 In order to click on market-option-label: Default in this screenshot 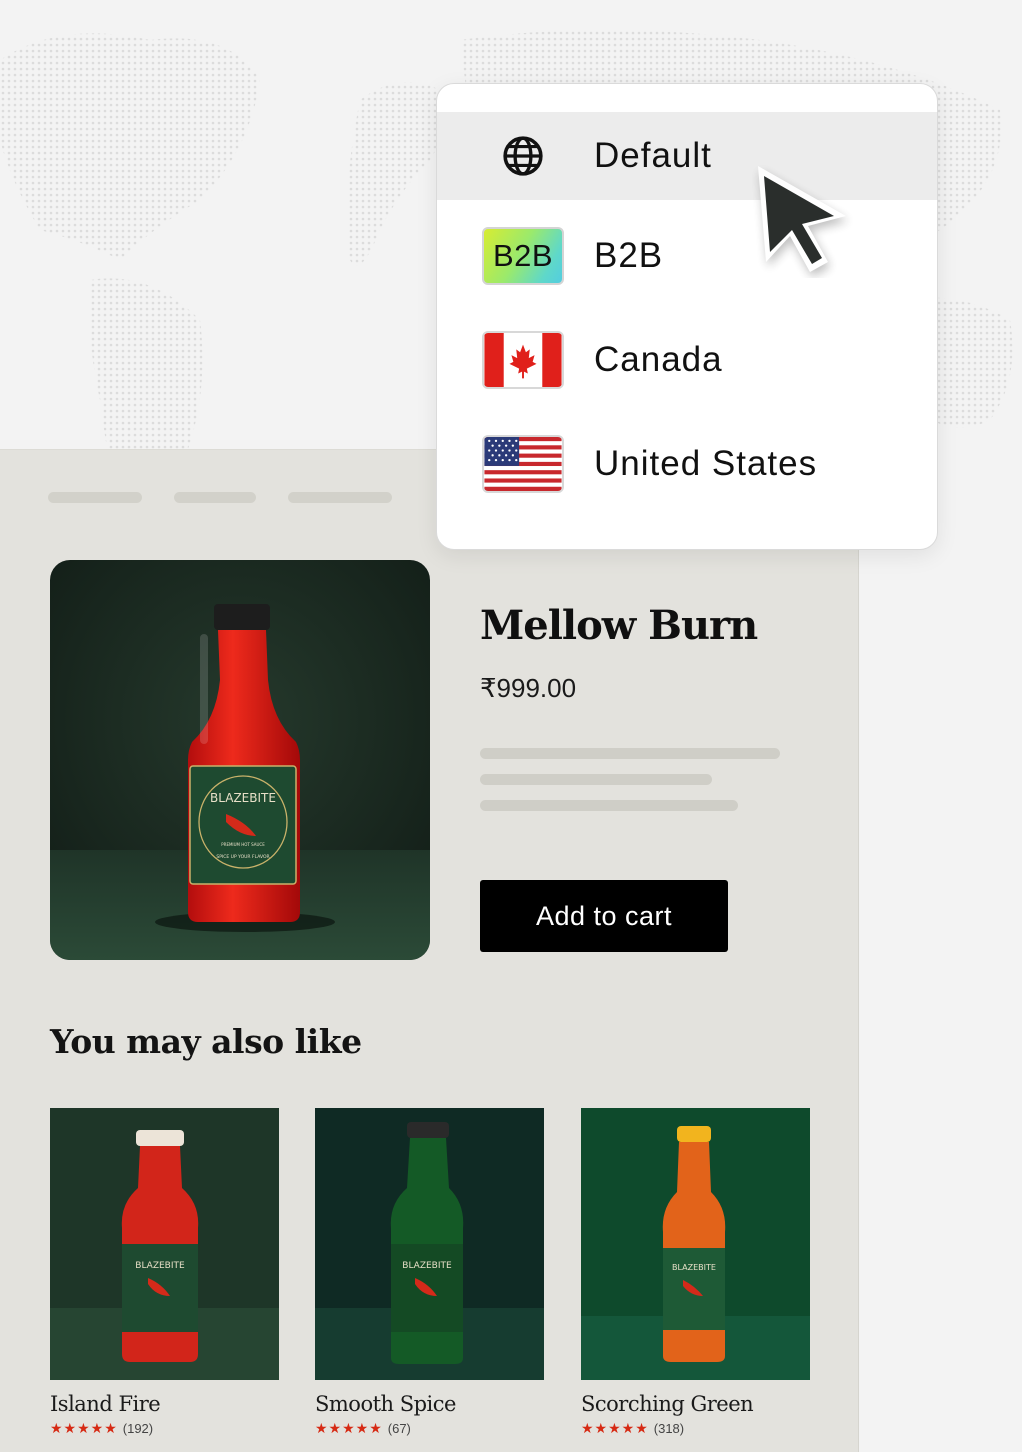, I will do `click(653, 155)`.